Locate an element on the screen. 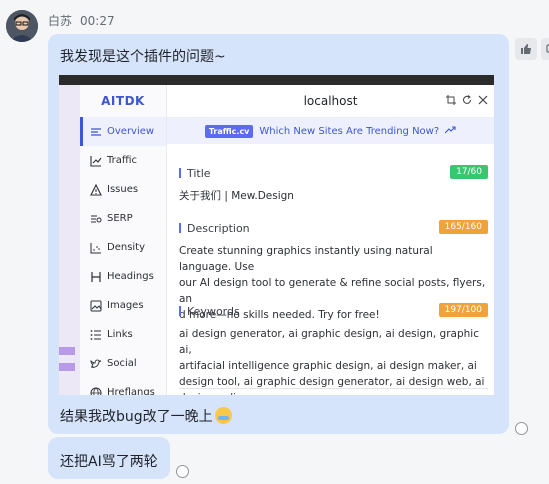 Image resolution: width=549 pixels, height=484 pixels. nav-headings: Headings is located at coordinates (123, 276).